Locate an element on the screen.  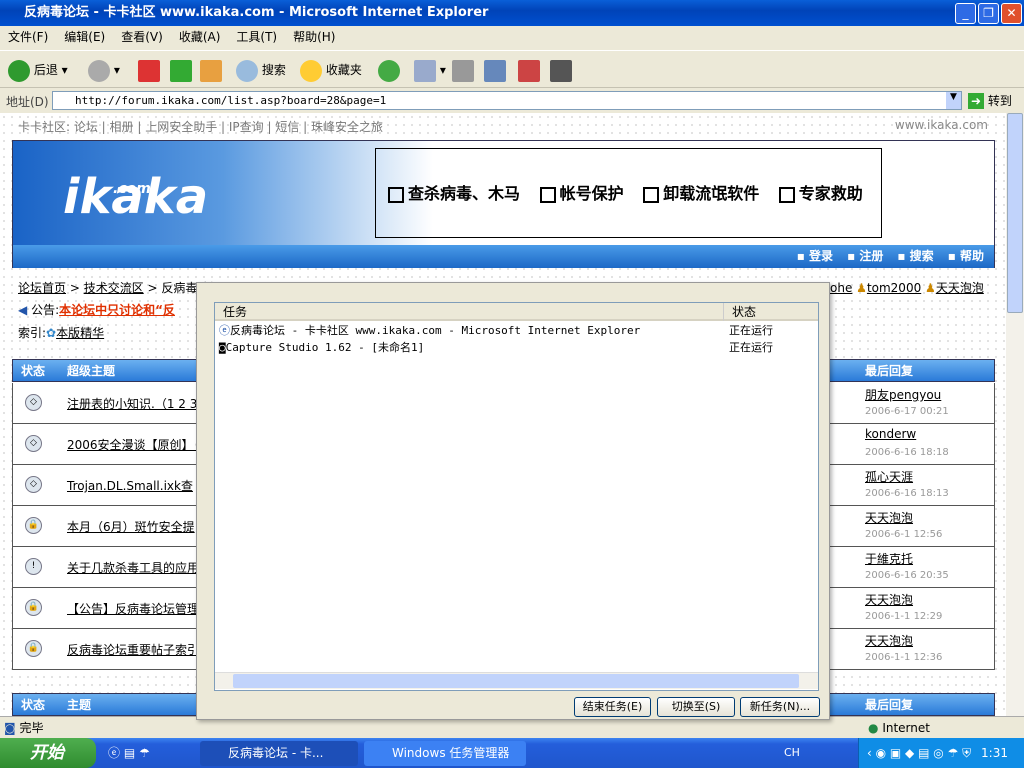
back-button: 后退 ▾ is located at coordinates (38, 70).